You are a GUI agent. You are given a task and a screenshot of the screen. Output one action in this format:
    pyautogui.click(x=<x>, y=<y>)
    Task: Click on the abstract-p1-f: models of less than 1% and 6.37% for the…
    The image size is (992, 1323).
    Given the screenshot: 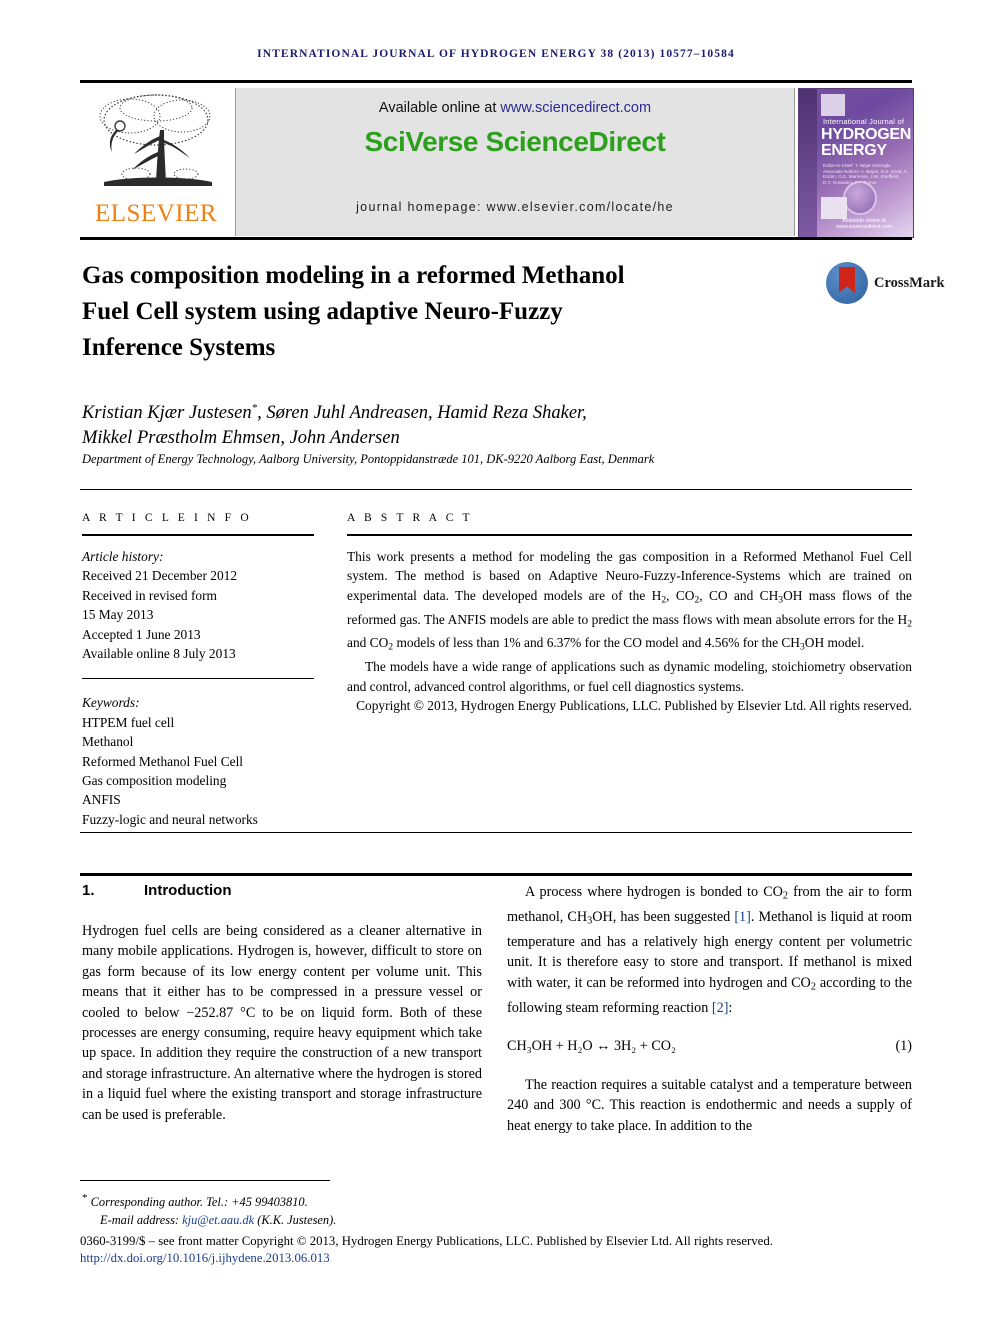 What is the action you would take?
    pyautogui.click(x=596, y=643)
    